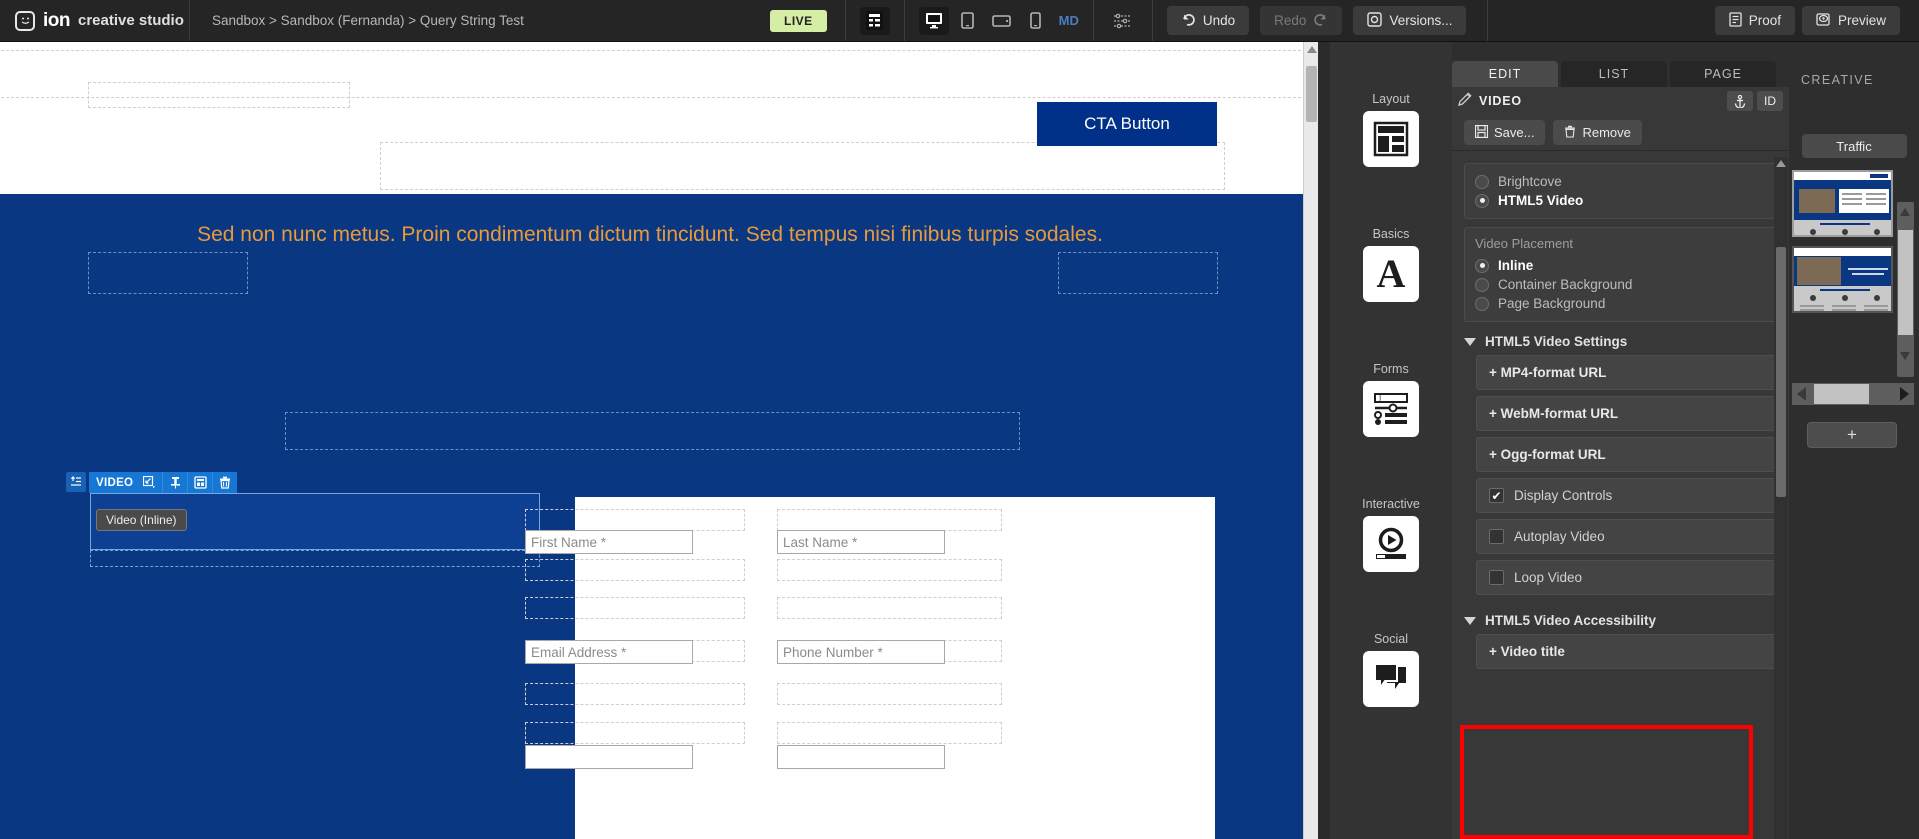  I want to click on cta-button: CTA Button, so click(1127, 124).